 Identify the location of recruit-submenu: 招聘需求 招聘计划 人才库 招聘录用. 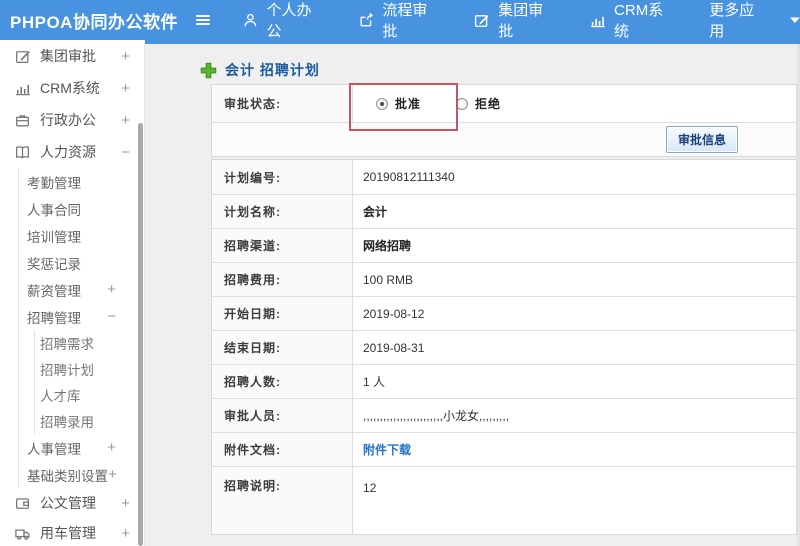
(89, 382).